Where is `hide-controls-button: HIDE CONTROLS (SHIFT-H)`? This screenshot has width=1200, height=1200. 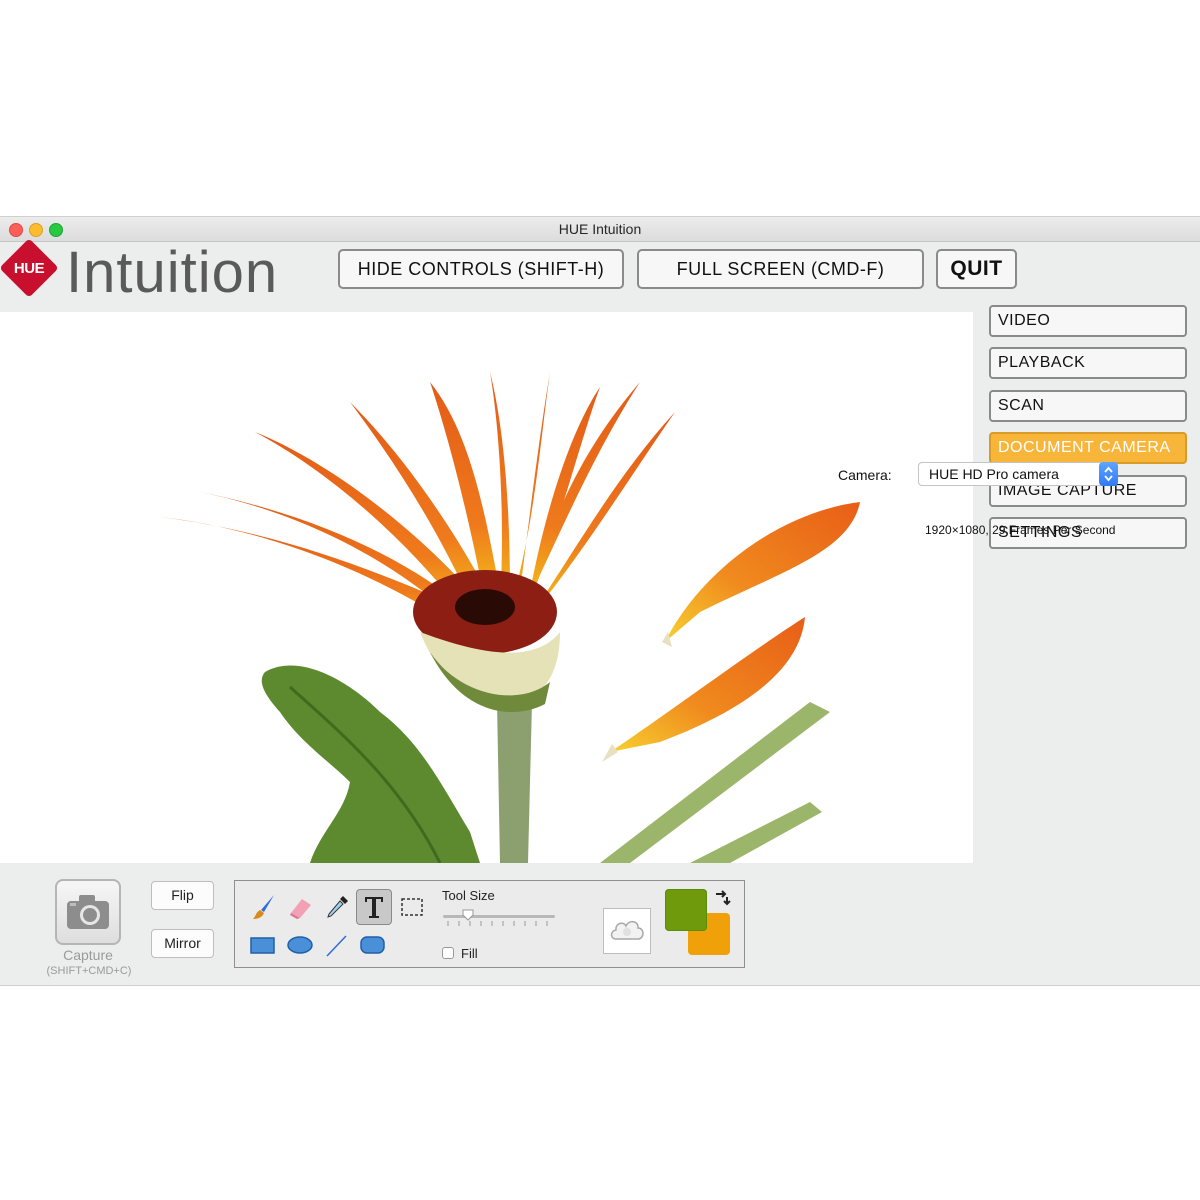 hide-controls-button: HIDE CONTROLS (SHIFT-H) is located at coordinates (481, 269).